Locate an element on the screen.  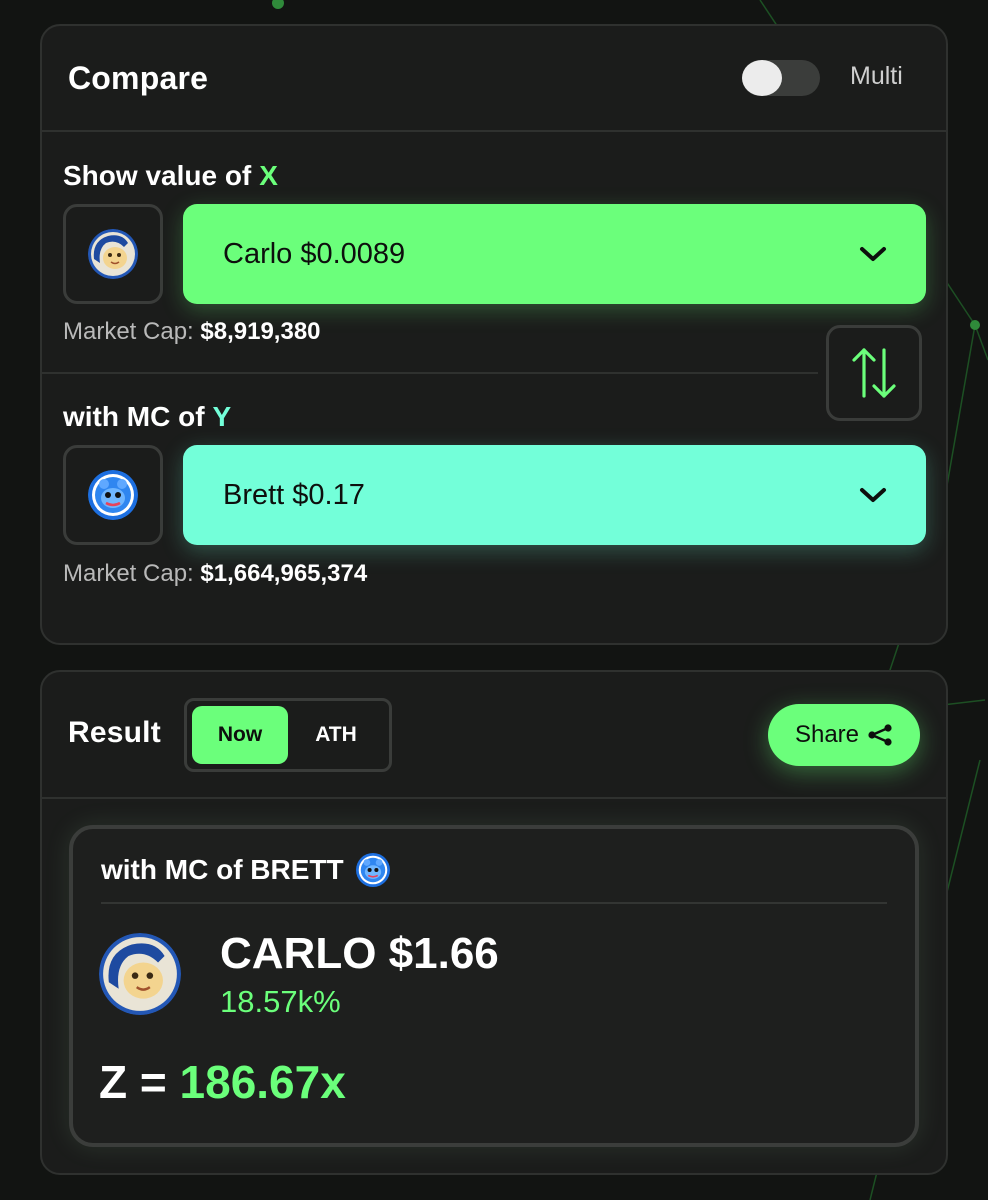
x-variable: X is located at coordinates (268, 175).